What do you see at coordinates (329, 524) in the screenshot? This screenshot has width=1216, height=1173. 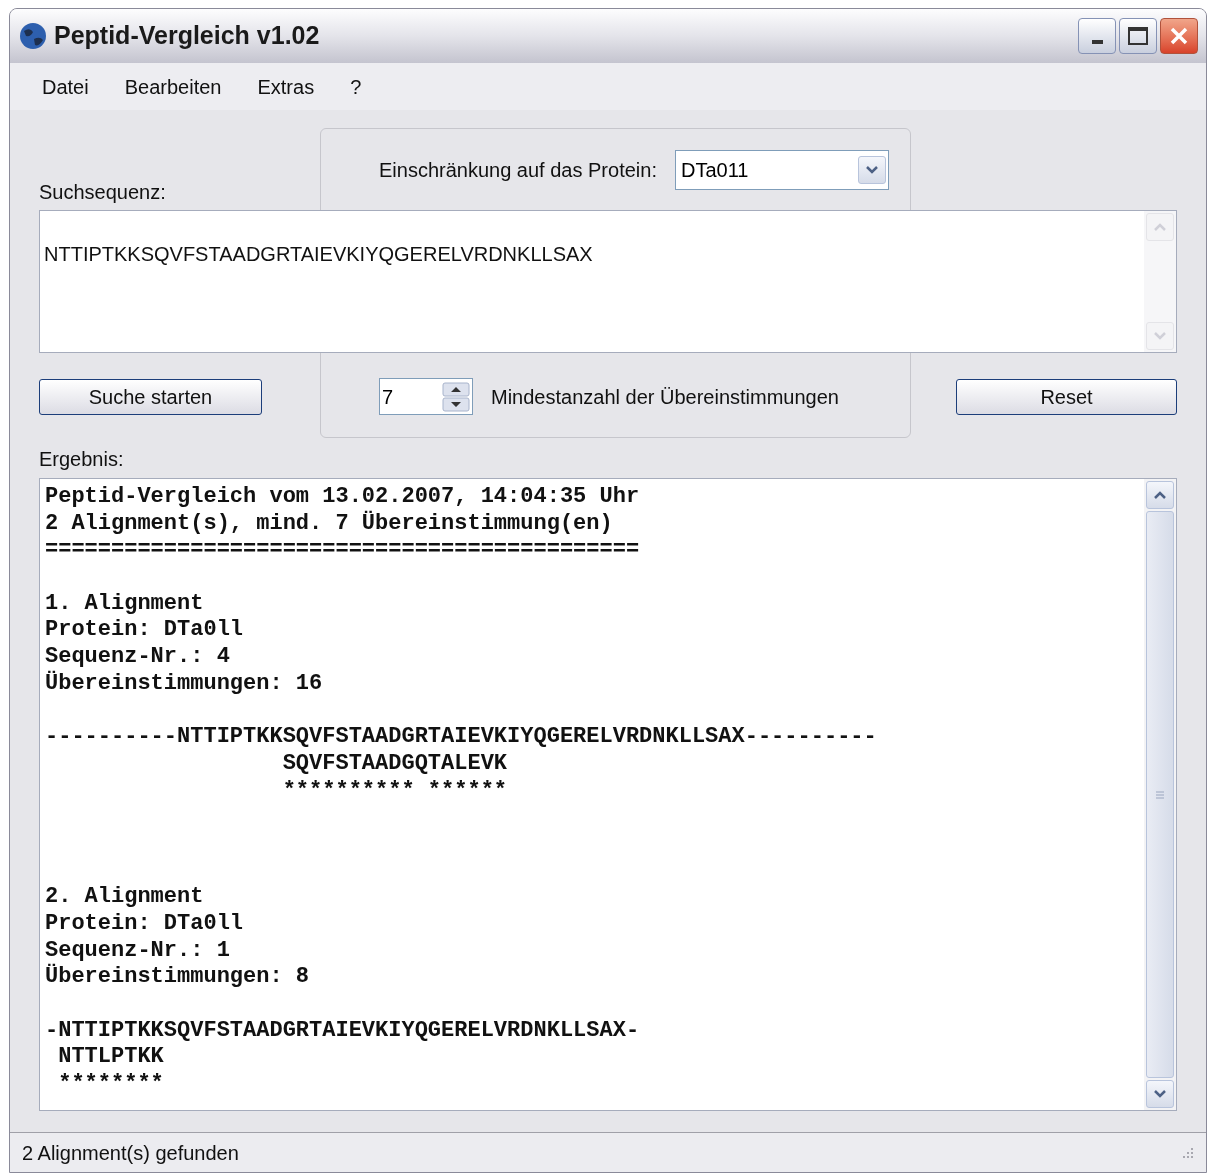 I see `result-line: 2 Alignment(s), mind. 7 Übereinstimmung(en)` at bounding box center [329, 524].